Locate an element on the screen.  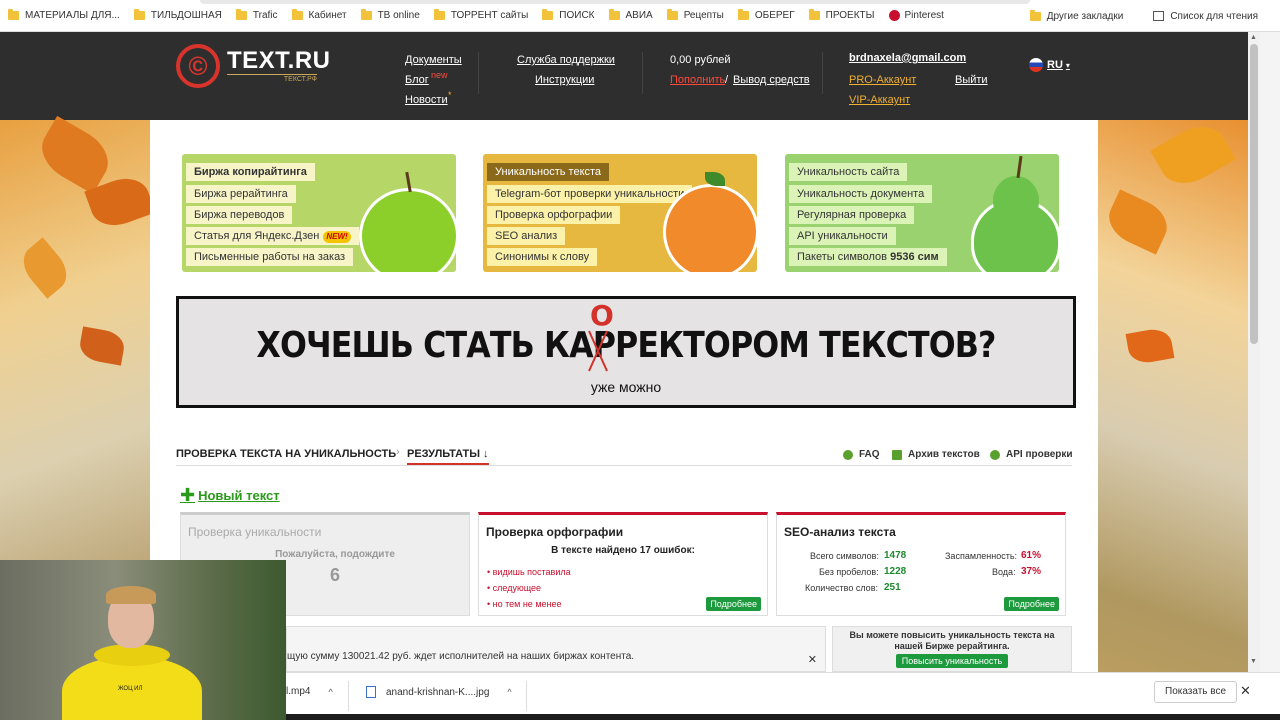
bookmark-5: ТВ online is located at coordinates (390, 15).